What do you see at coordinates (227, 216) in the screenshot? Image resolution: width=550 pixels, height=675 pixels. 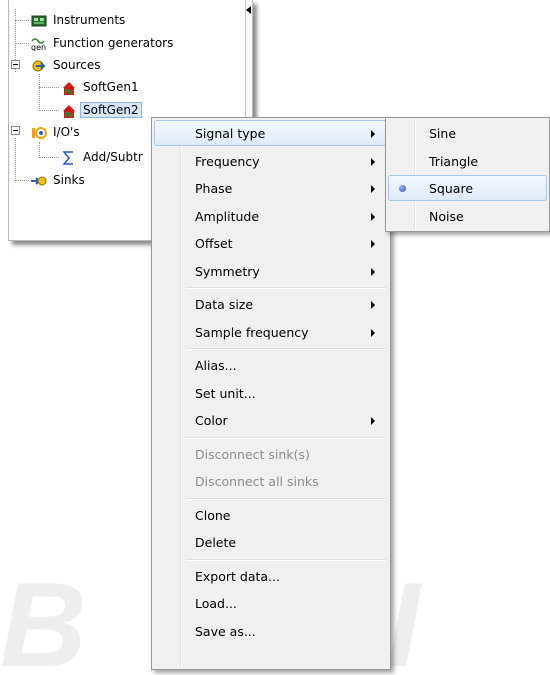 I see `menu-item-label: Amplitude` at bounding box center [227, 216].